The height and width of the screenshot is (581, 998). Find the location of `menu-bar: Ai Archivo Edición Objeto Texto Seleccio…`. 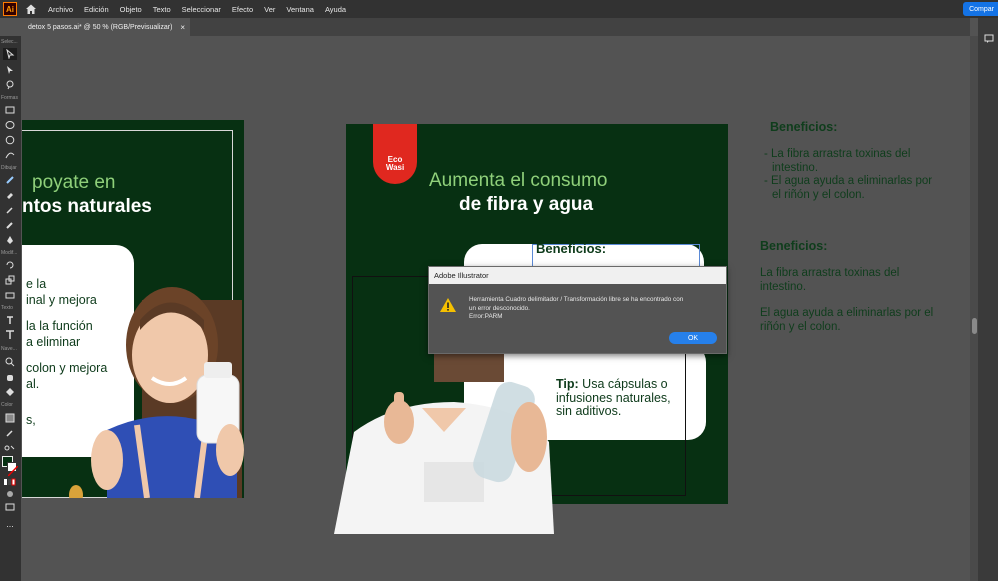

menu-bar: Ai Archivo Edición Objeto Texto Seleccio… is located at coordinates (499, 9).